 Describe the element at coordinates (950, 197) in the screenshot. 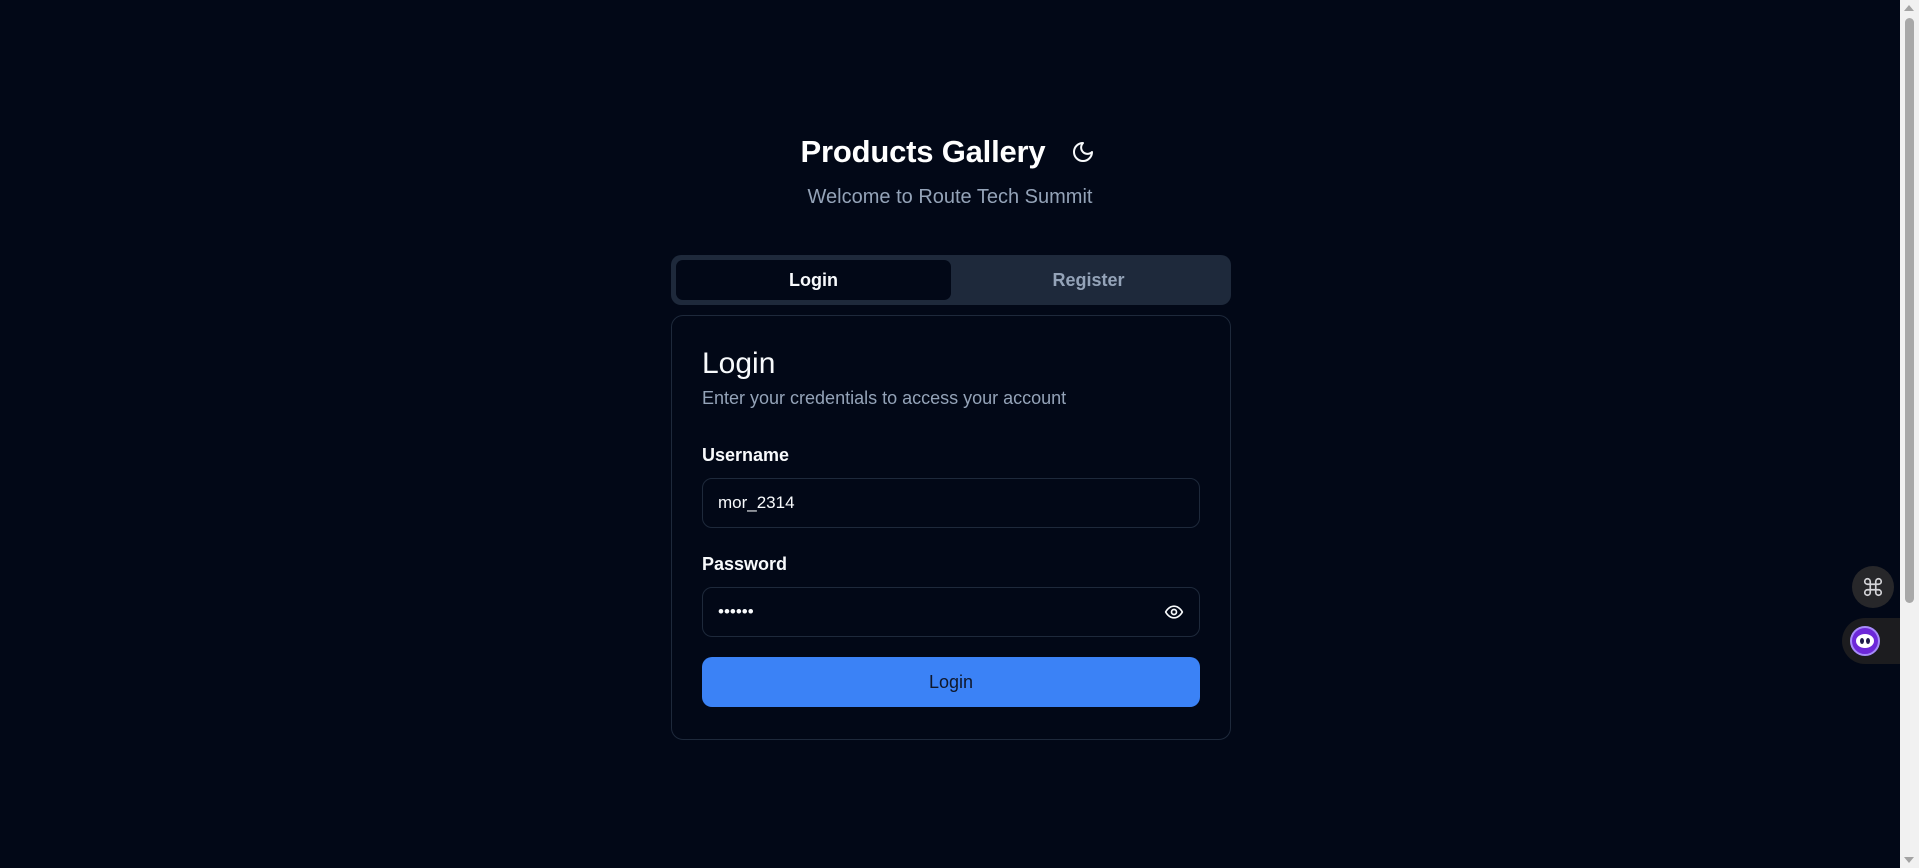

I see `page-subtitle: Welcome to Route Tech Summit` at that location.